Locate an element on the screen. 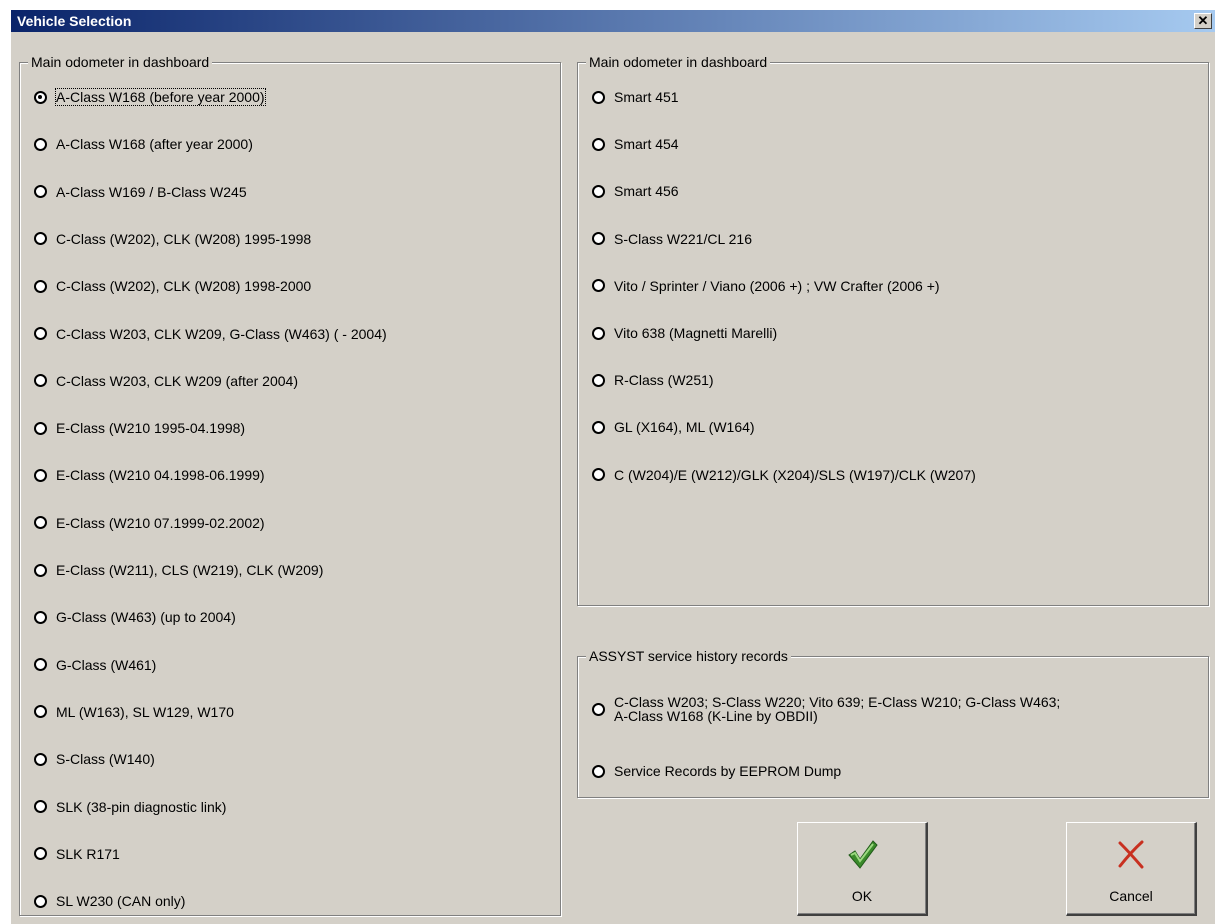 Image resolution: width=1215 pixels, height=924 pixels. left-odometer-option-label: S-Class (W140) is located at coordinates (105, 759).